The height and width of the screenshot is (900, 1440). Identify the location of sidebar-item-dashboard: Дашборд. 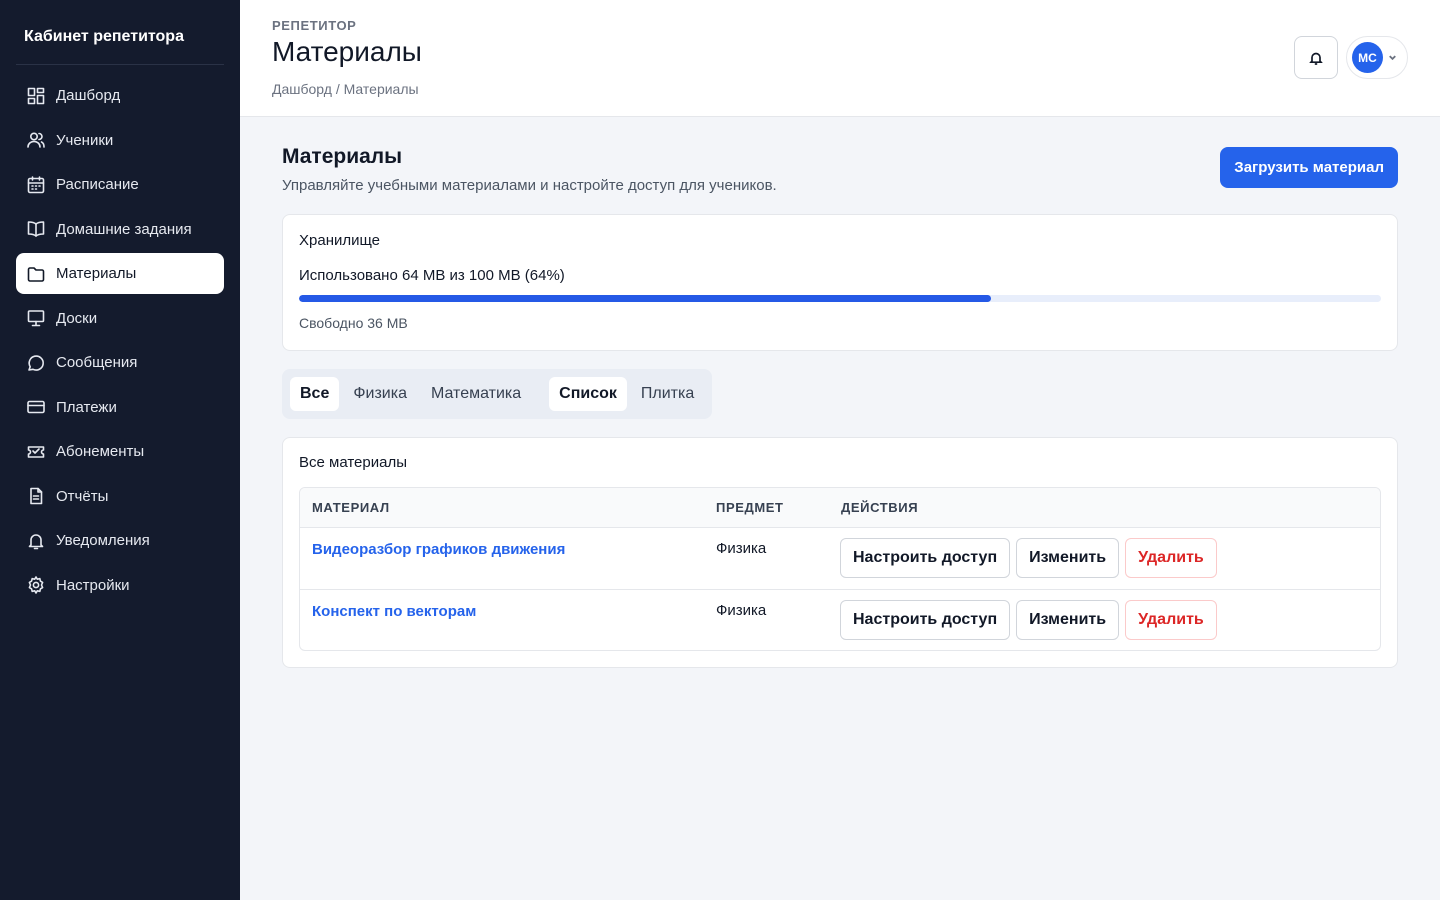
(120, 95).